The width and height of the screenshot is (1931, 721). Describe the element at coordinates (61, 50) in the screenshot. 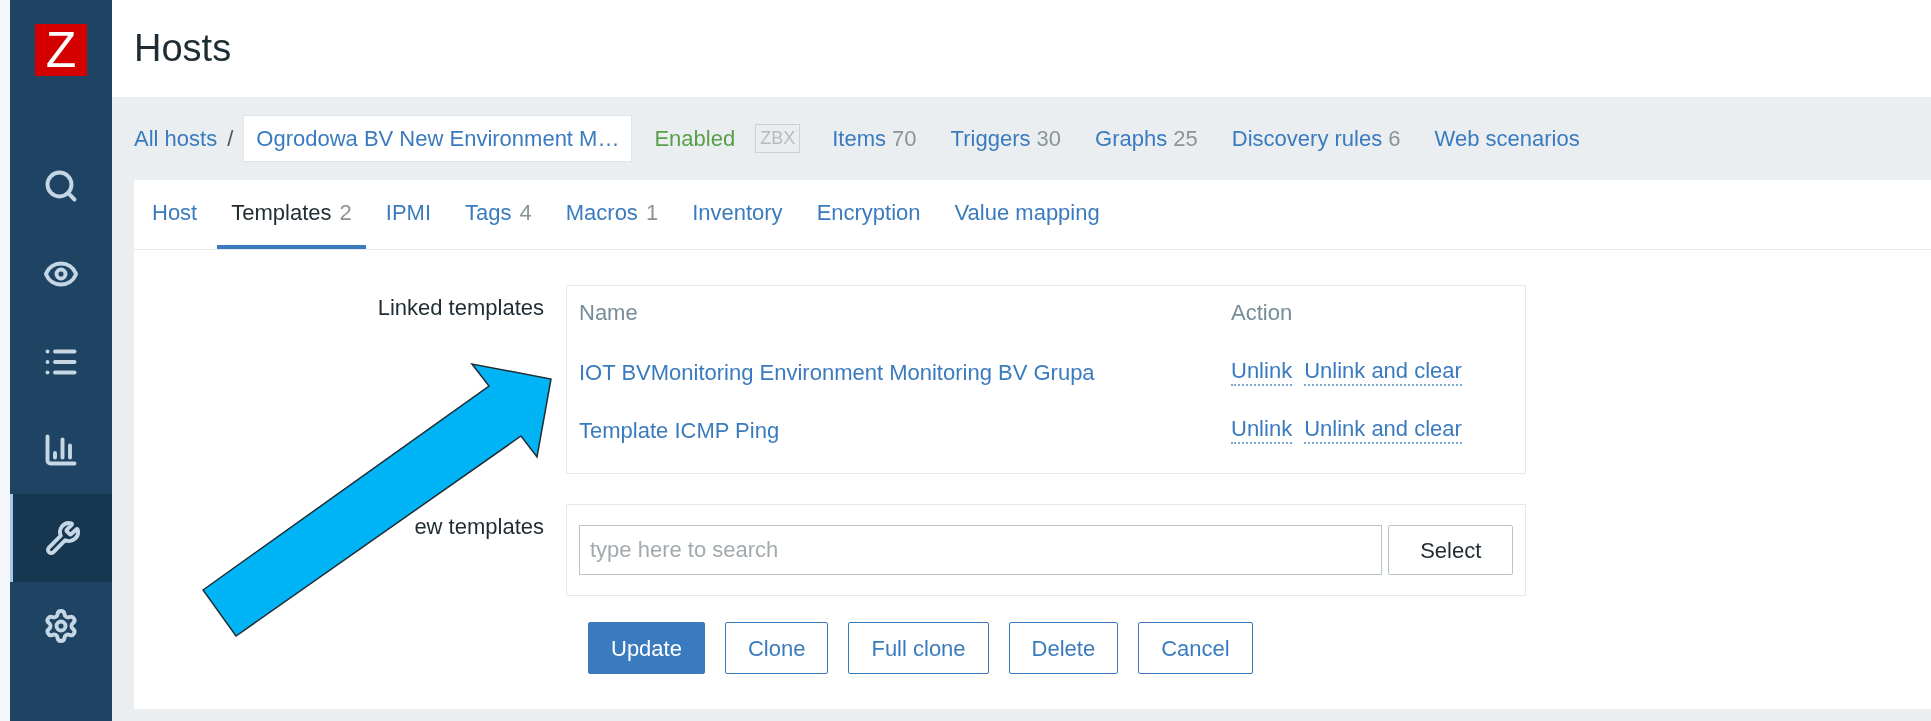

I see `logo: Z` at that location.